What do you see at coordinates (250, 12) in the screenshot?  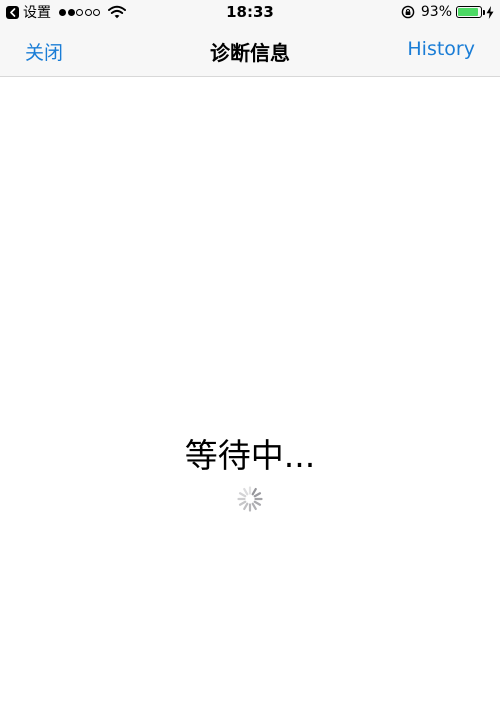 I see `status-bar: 设置 18:33 93%` at bounding box center [250, 12].